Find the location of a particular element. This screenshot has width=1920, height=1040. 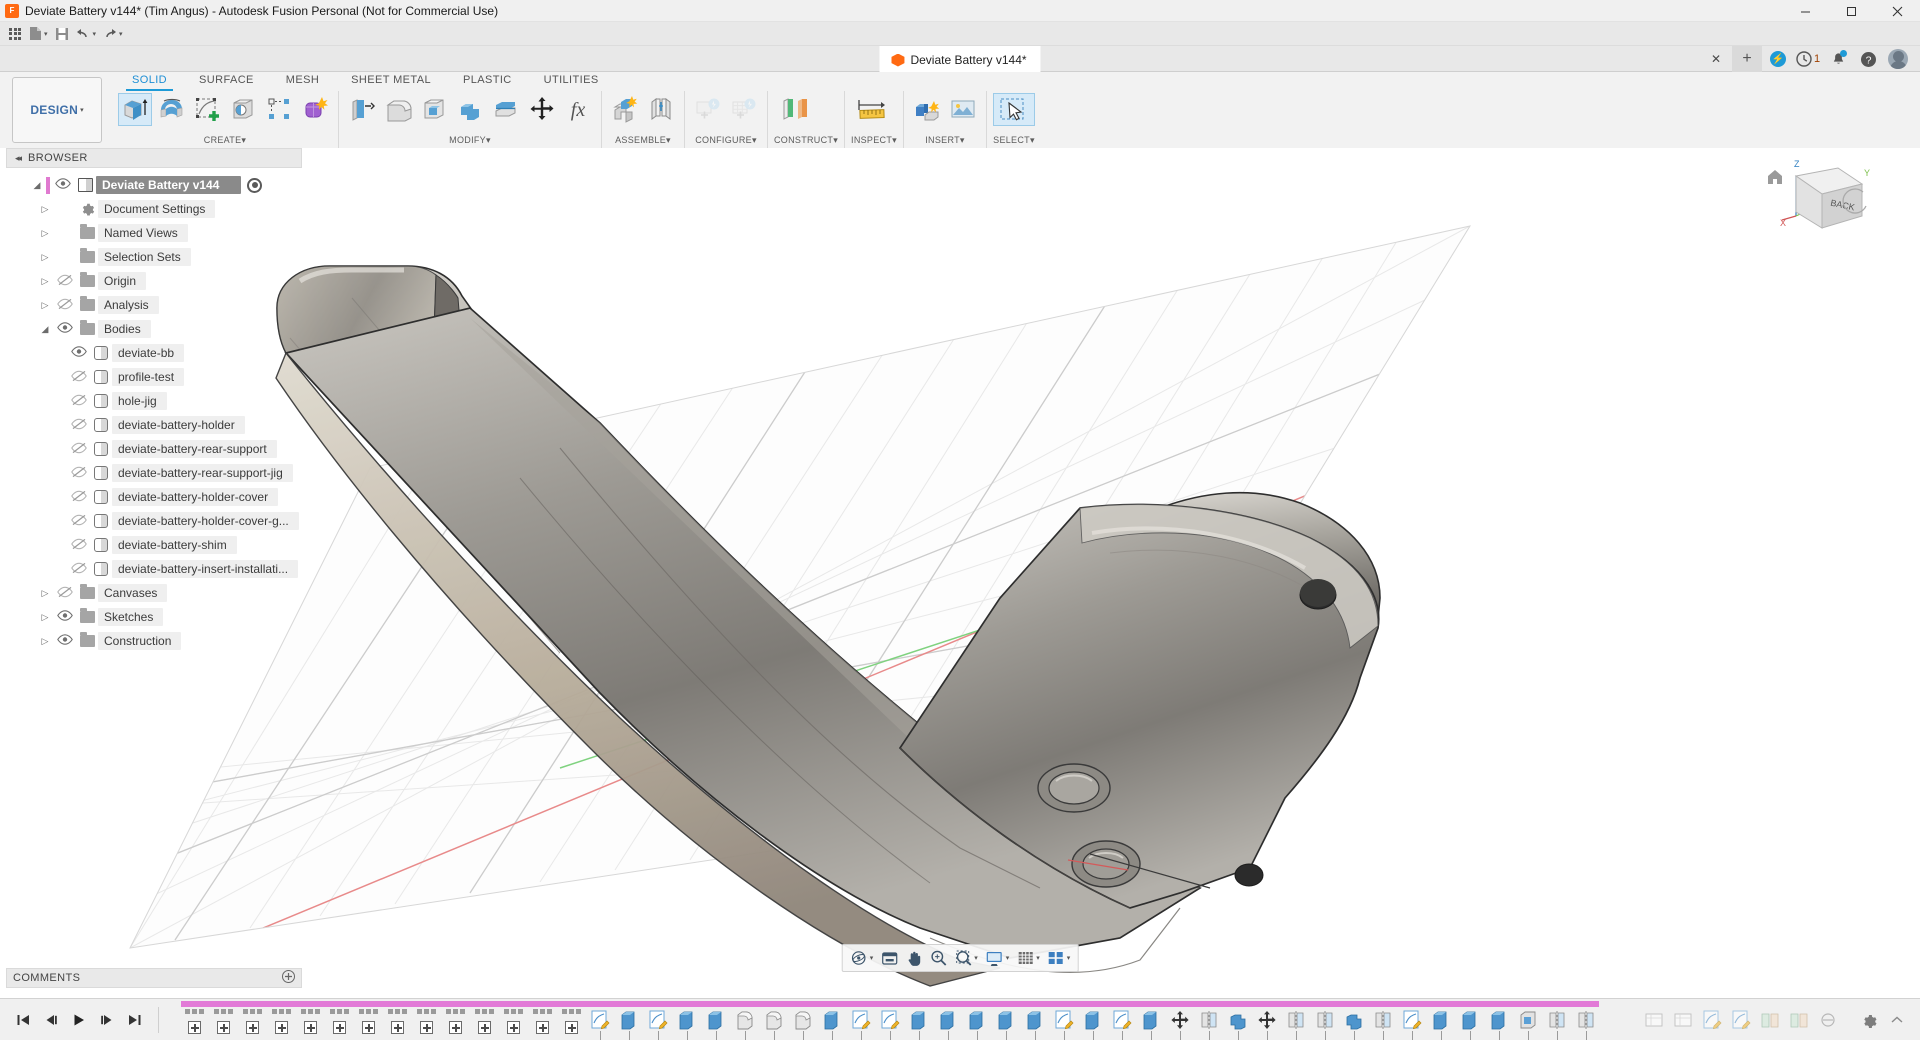

tree-node-document-settings: ▷ Document Settings is located at coordinates (154, 209).